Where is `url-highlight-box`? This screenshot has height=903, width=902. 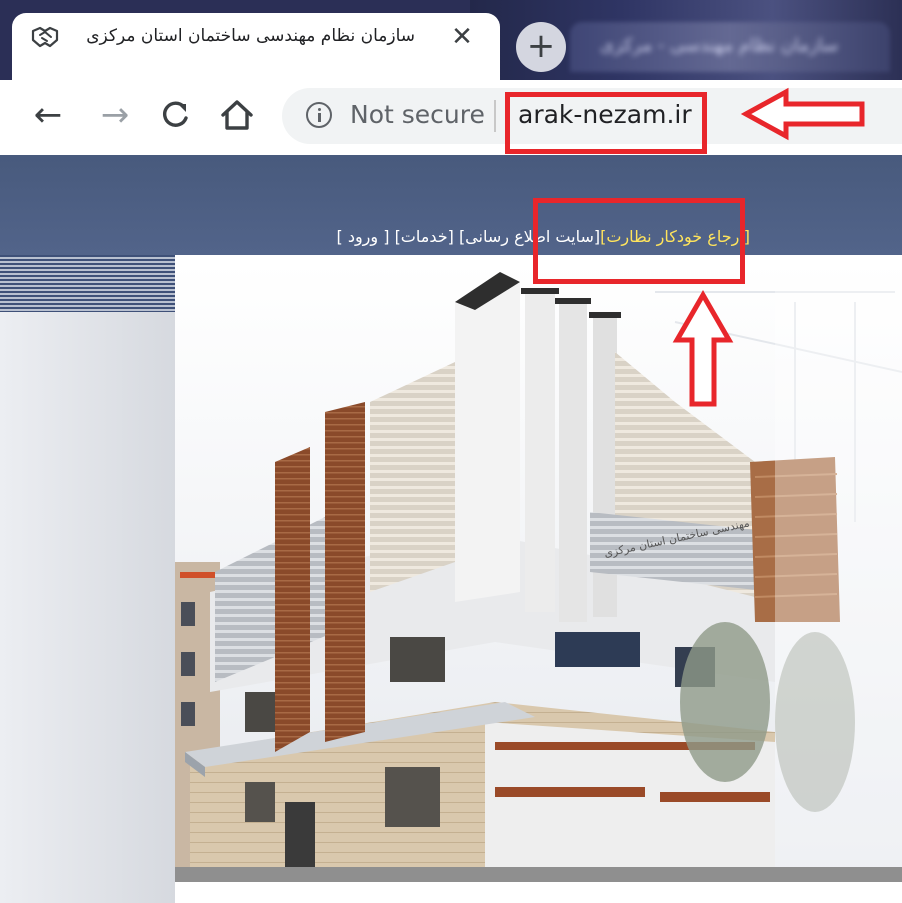
url-highlight-box is located at coordinates (606, 123).